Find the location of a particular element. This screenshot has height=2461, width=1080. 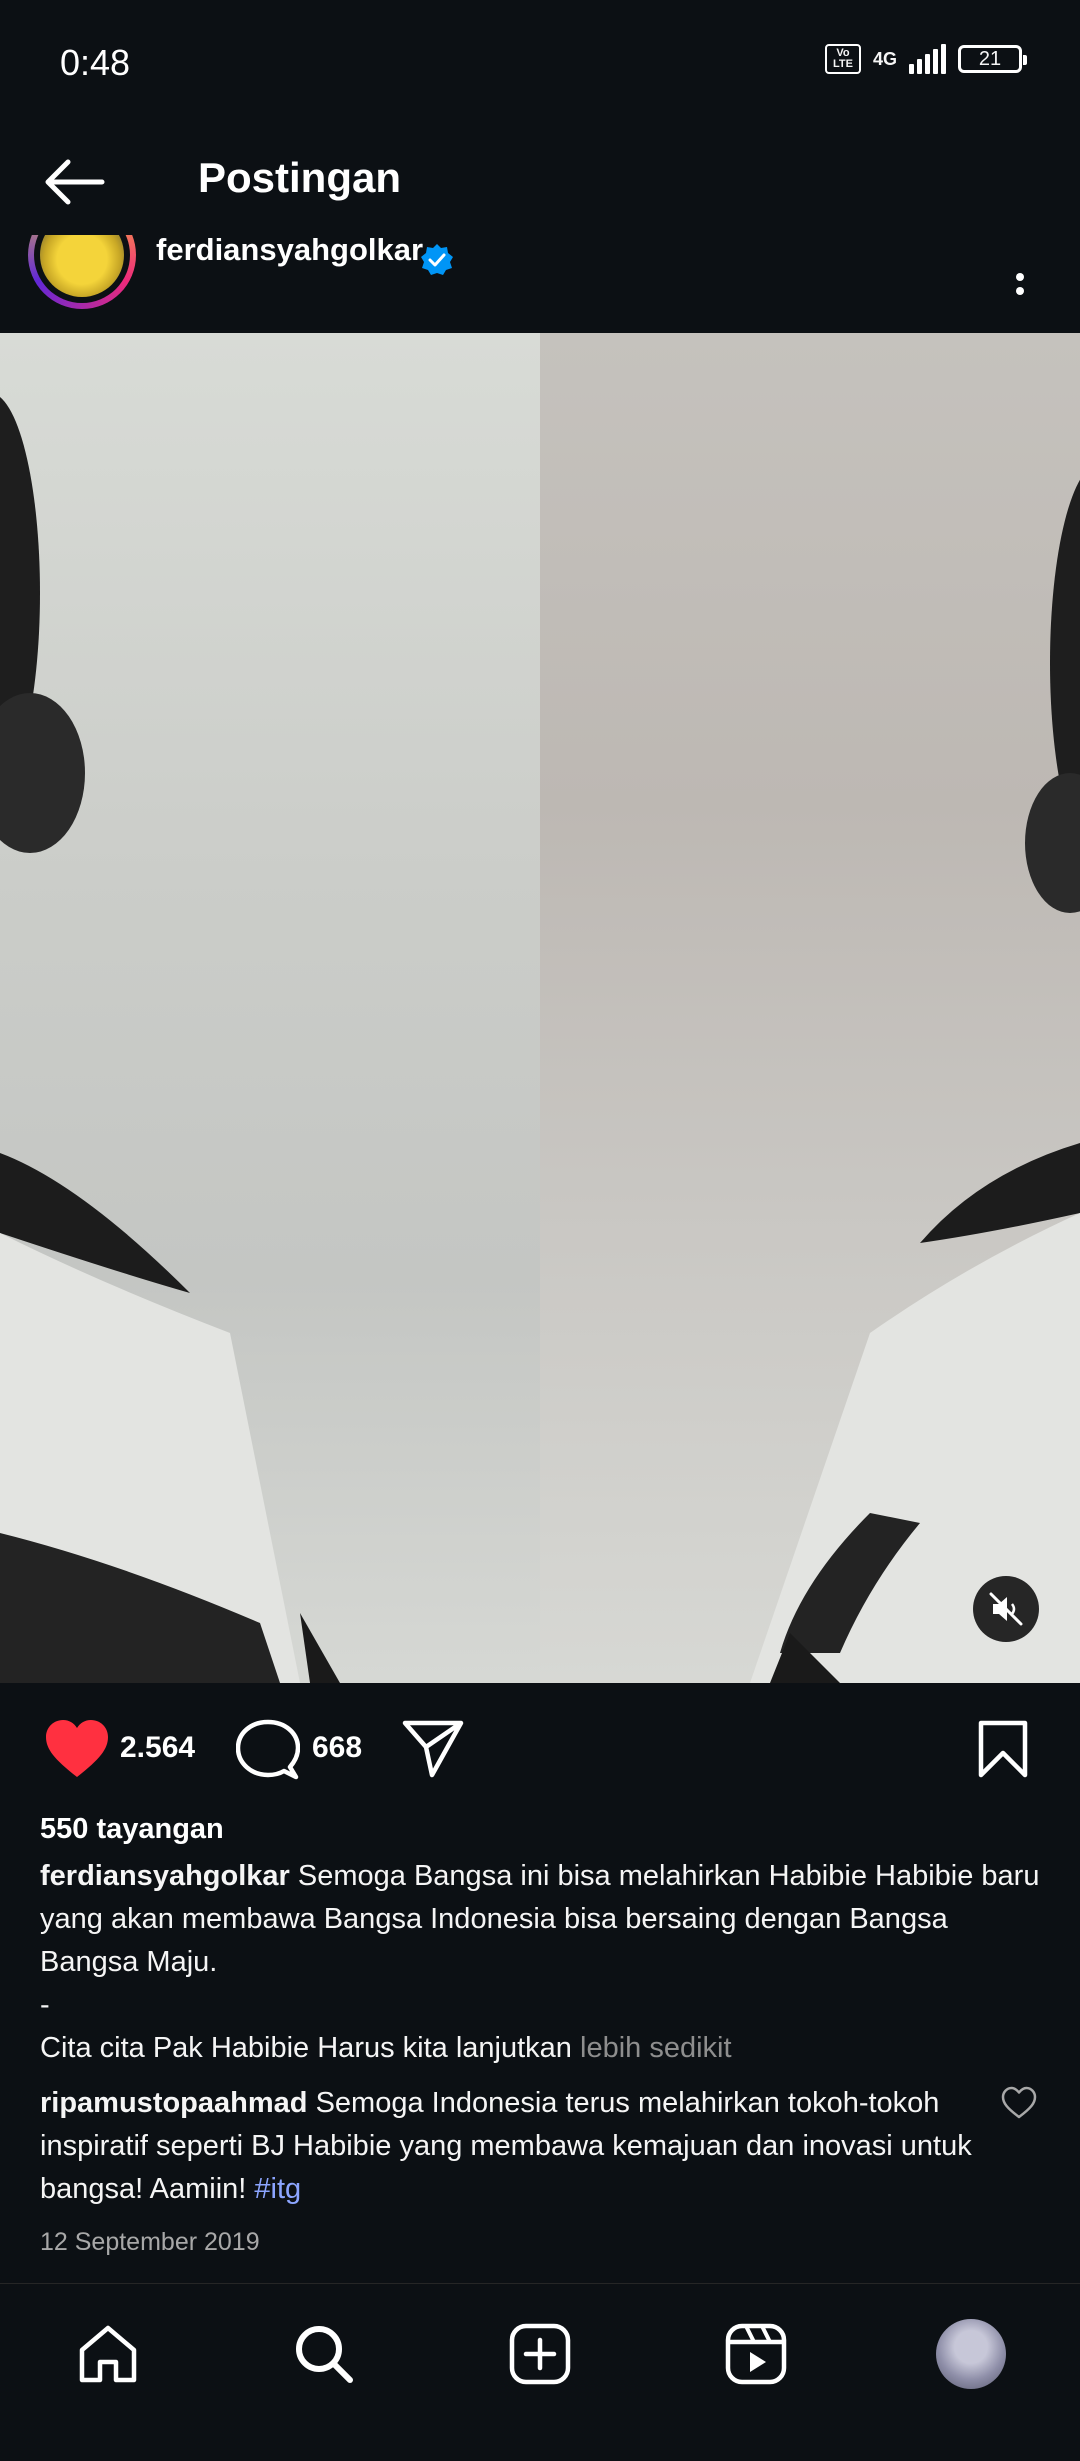

author-avatar is located at coordinates (82, 272).